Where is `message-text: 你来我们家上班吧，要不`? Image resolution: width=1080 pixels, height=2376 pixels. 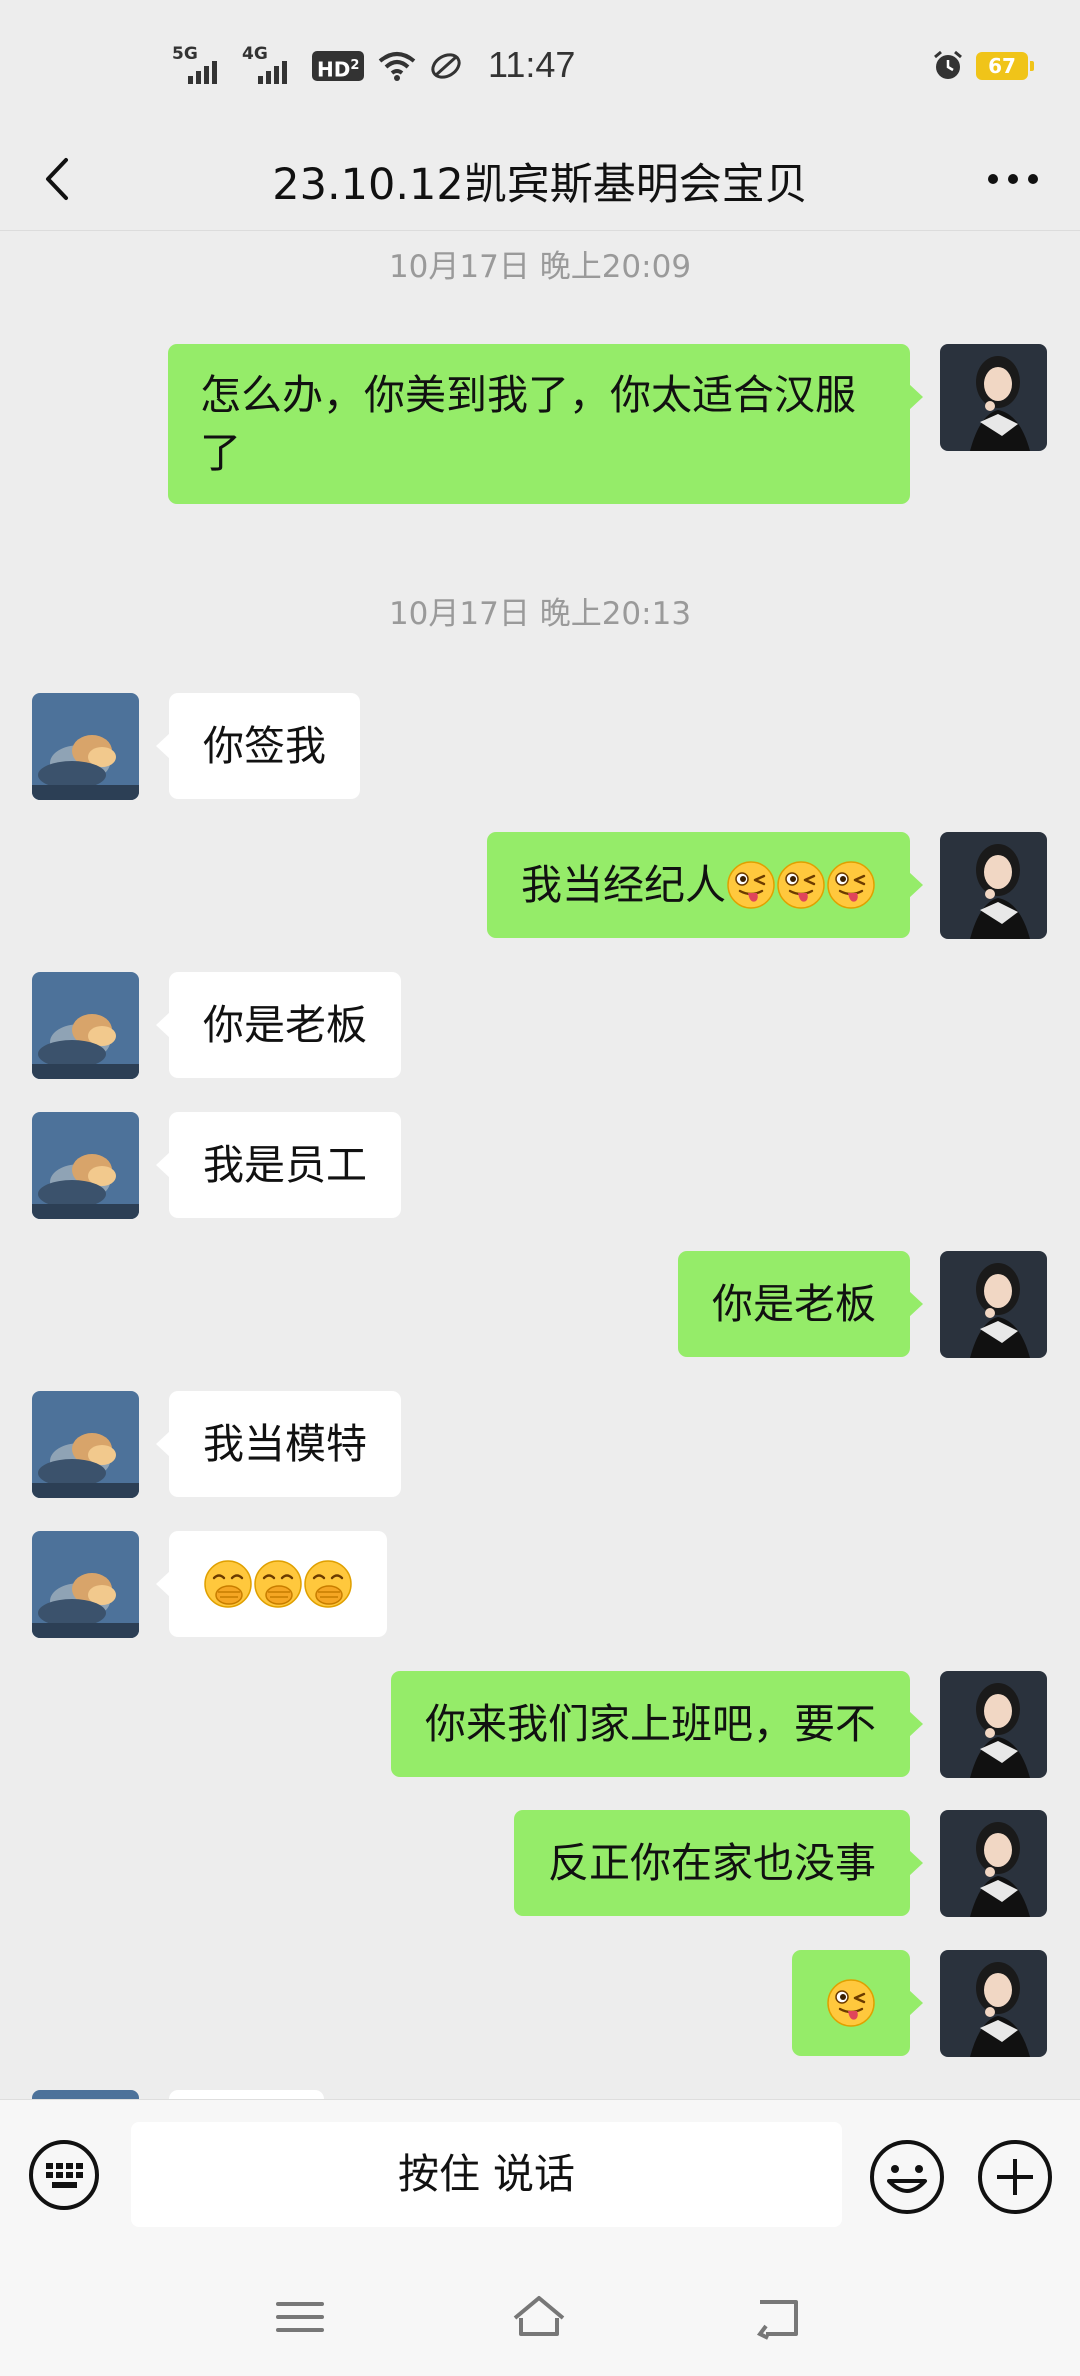
message-text: 你来我们家上班吧，要不 is located at coordinates (650, 1724).